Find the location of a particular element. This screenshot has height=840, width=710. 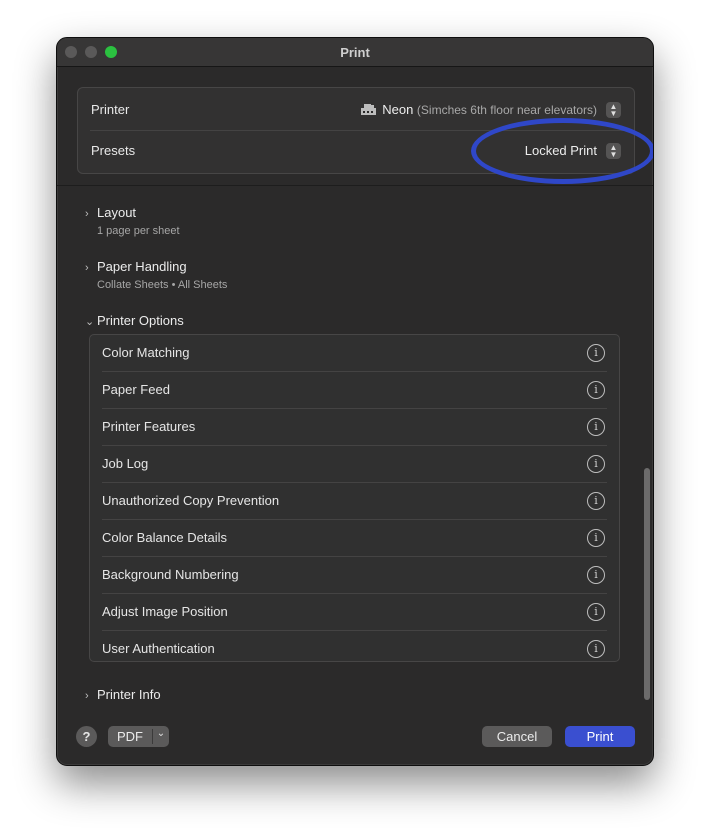

option-label: User Authentication is located at coordinates (158, 648).